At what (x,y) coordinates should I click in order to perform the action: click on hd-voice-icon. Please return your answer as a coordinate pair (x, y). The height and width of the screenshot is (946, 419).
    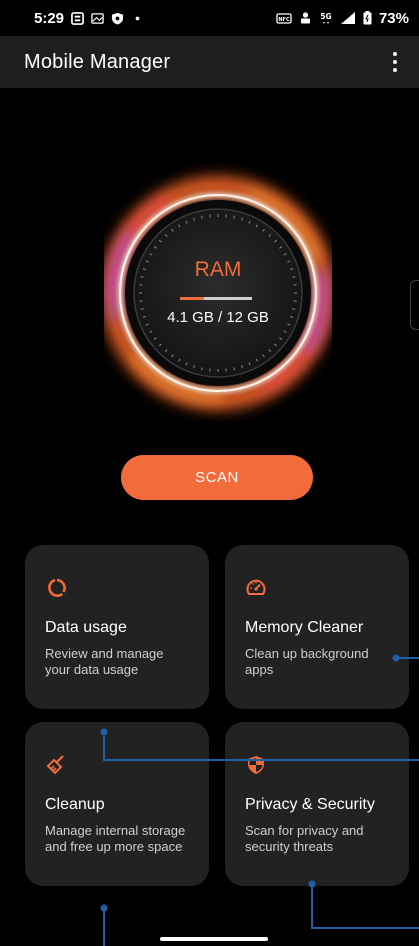
    Looking at the image, I should click on (305, 18).